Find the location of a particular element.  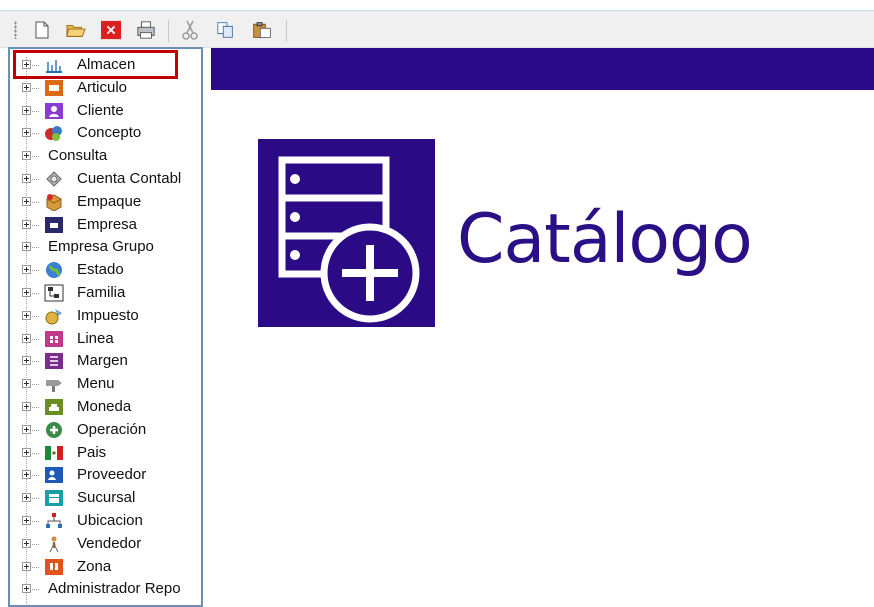

cut-button is located at coordinates (190, 30).